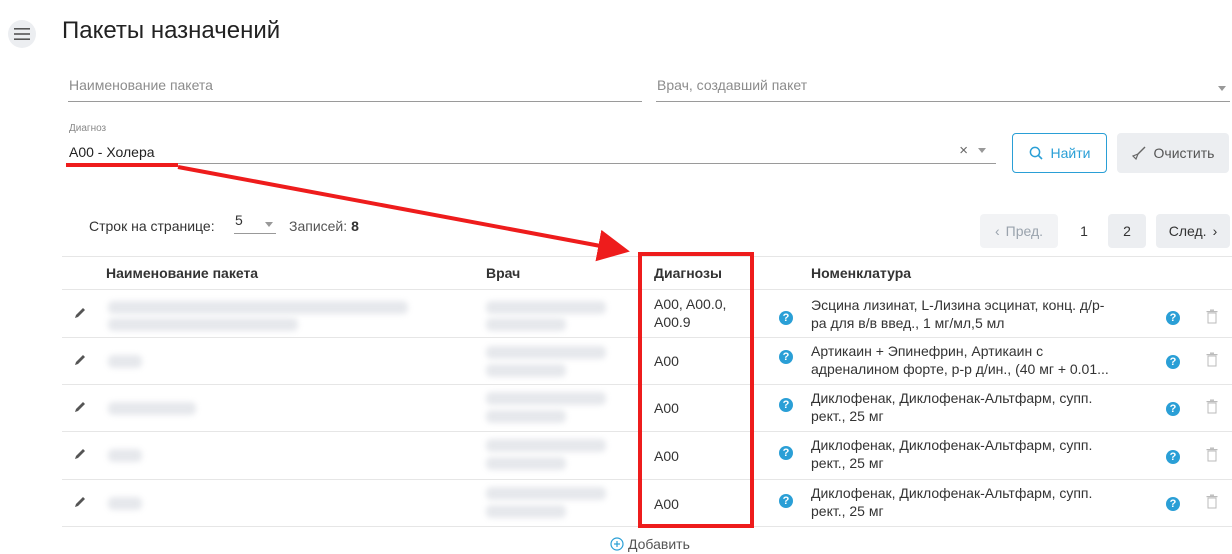 The height and width of the screenshot is (554, 1232). What do you see at coordinates (112, 152) in the screenshot?
I see `diagnosis-value: A00 - Холера` at bounding box center [112, 152].